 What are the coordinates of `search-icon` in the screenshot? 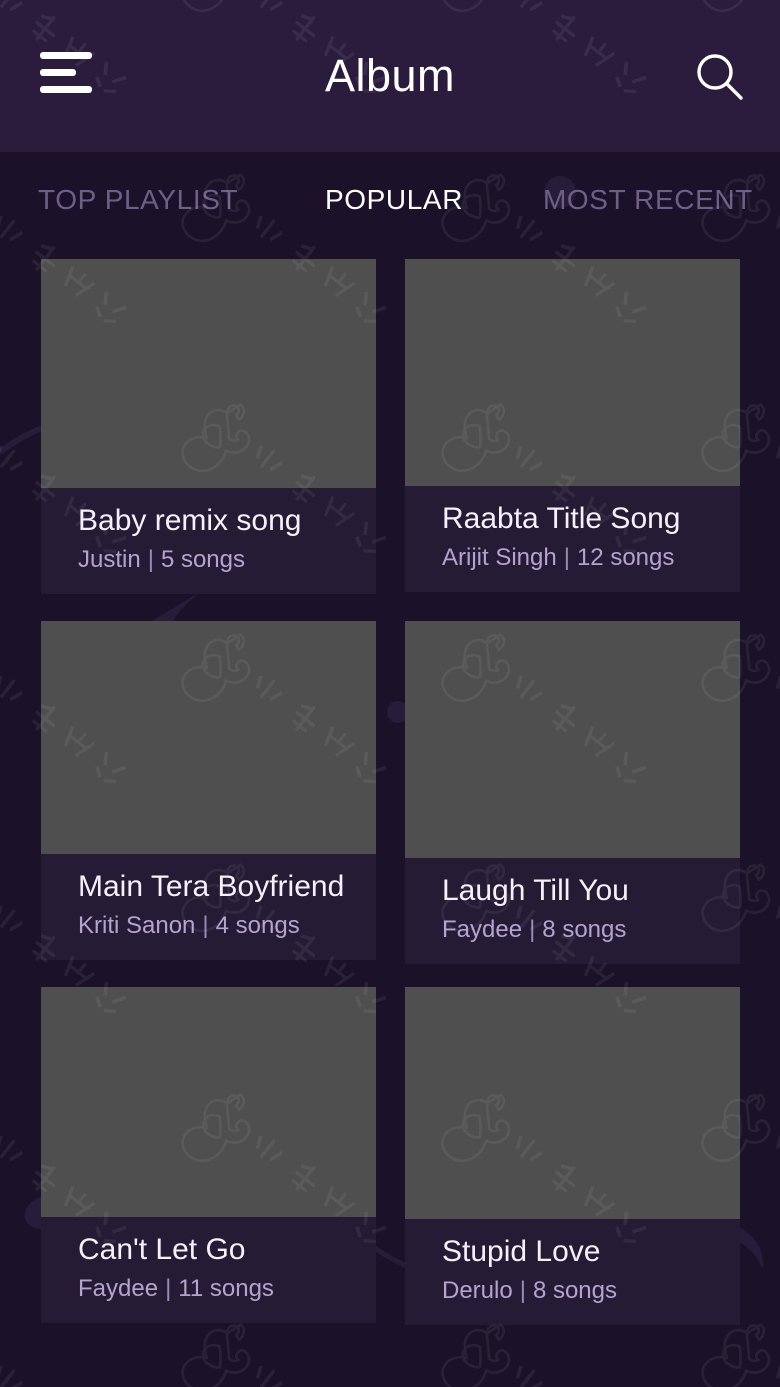 It's located at (720, 77).